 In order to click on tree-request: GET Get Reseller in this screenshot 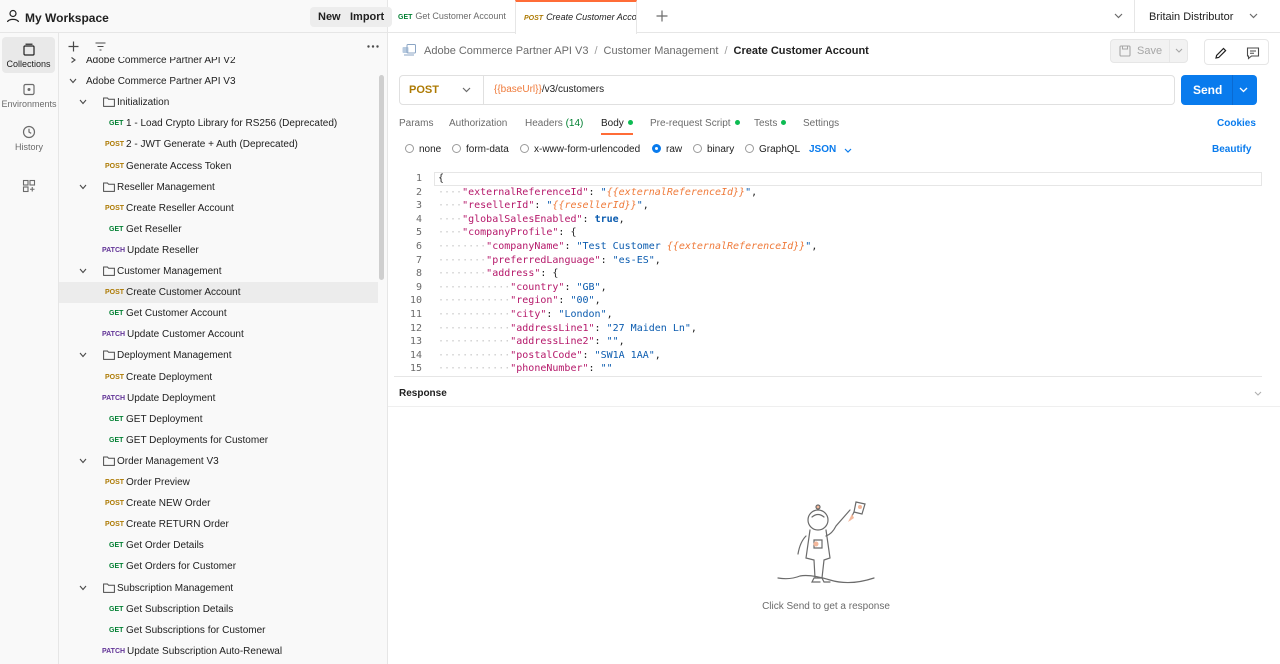, I will do `click(218, 229)`.